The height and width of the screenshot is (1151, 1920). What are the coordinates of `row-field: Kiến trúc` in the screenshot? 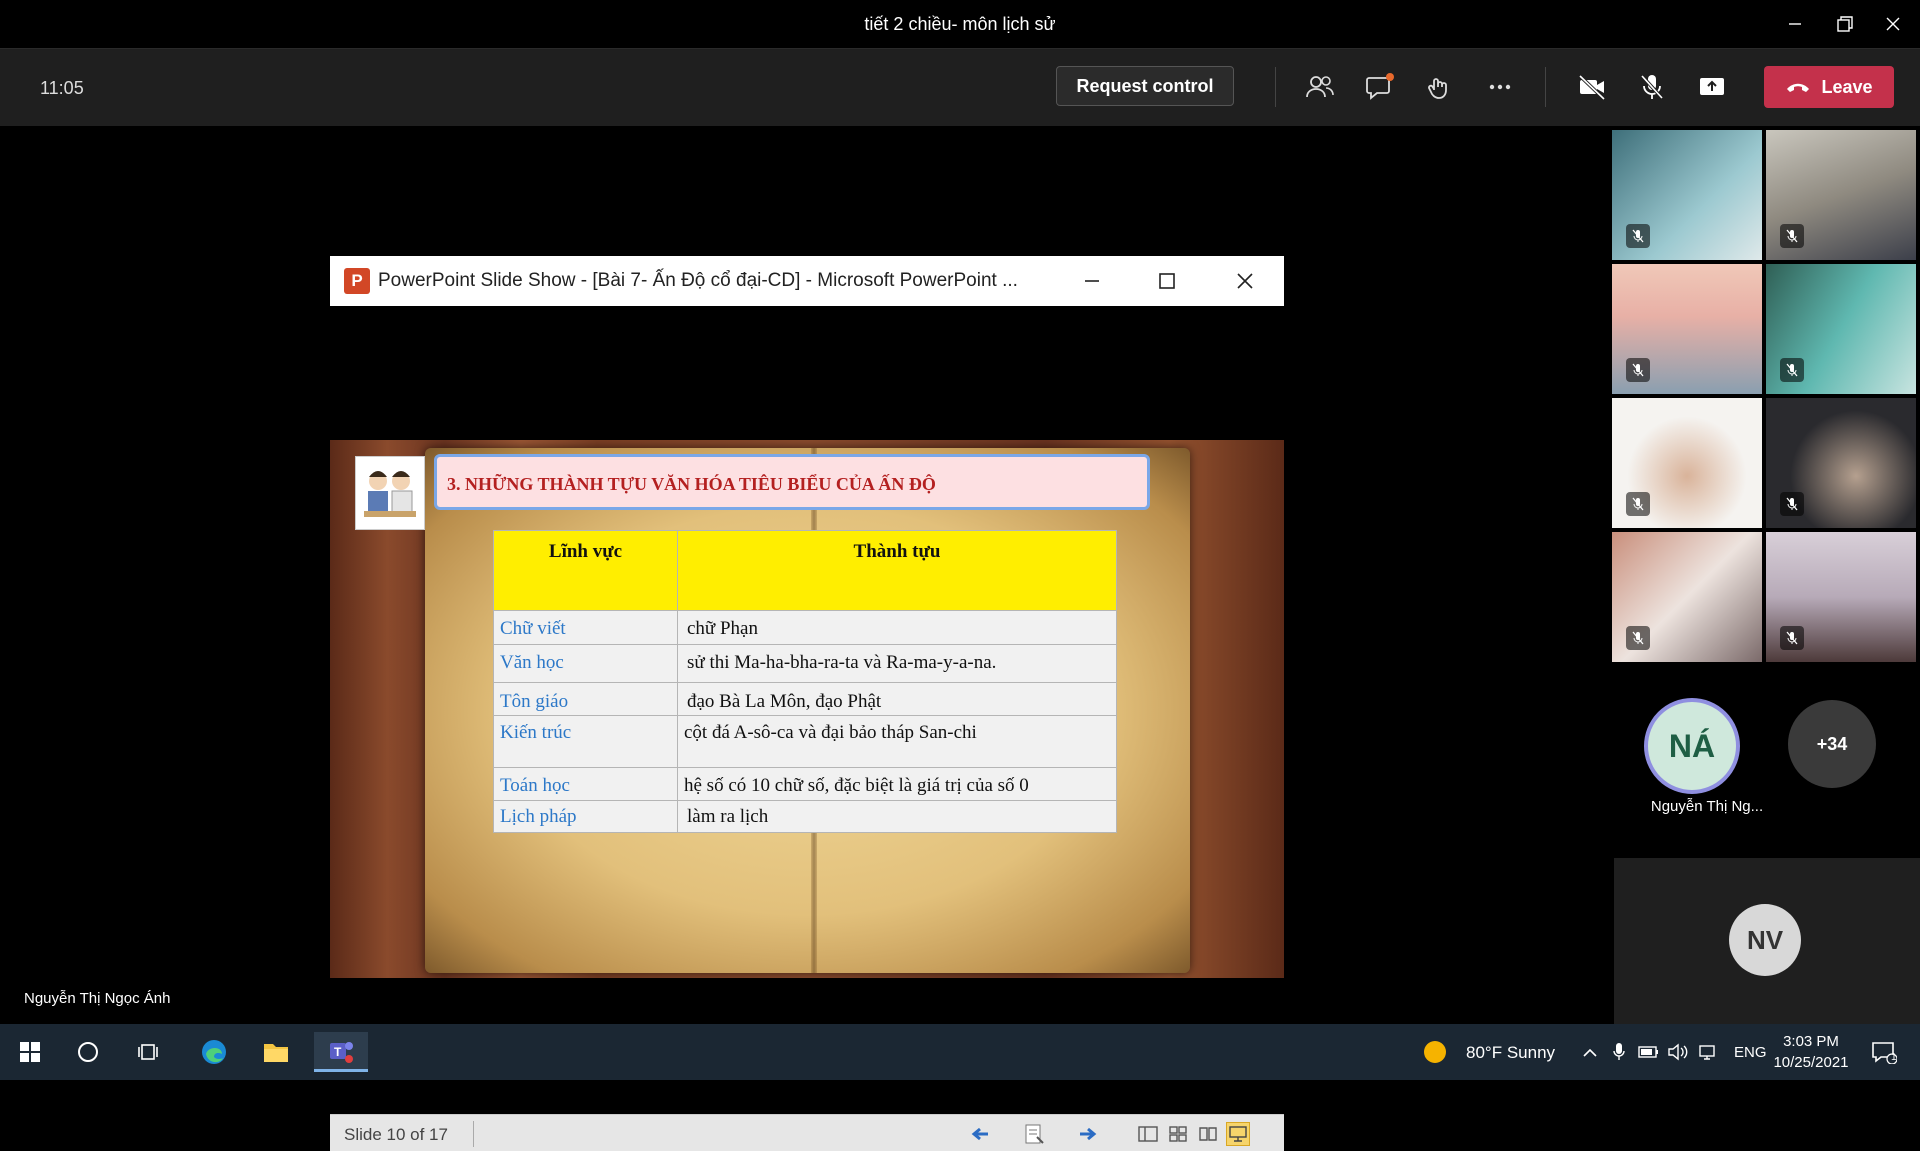 It's located at (585, 741).